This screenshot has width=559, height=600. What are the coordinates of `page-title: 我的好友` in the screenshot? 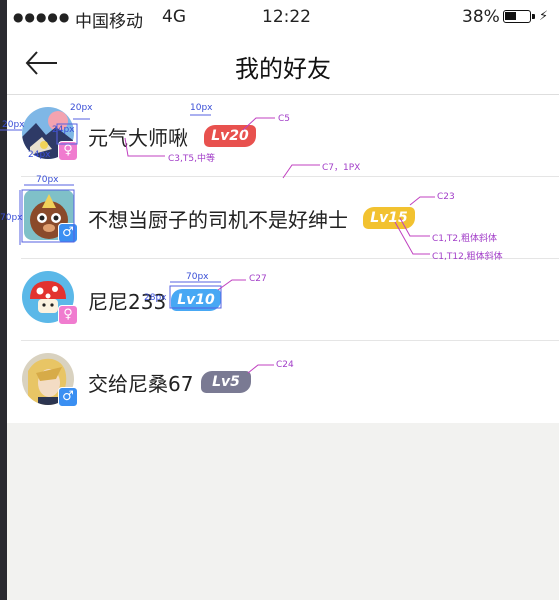 It's located at (283, 69).